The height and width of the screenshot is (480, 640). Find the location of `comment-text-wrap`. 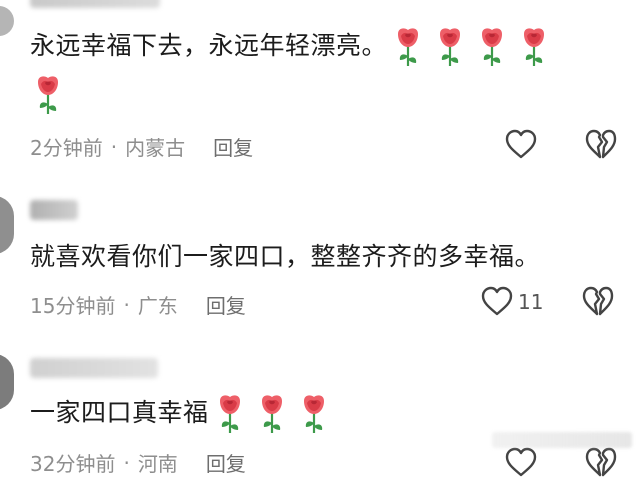

comment-text-wrap is located at coordinates (49, 95).